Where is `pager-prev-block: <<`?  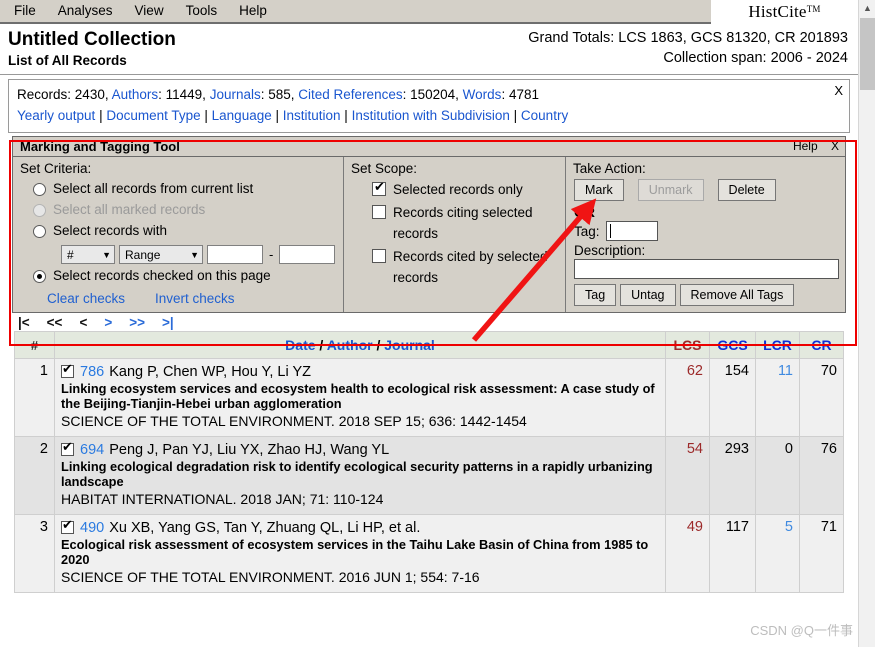 pager-prev-block: << is located at coordinates (55, 322).